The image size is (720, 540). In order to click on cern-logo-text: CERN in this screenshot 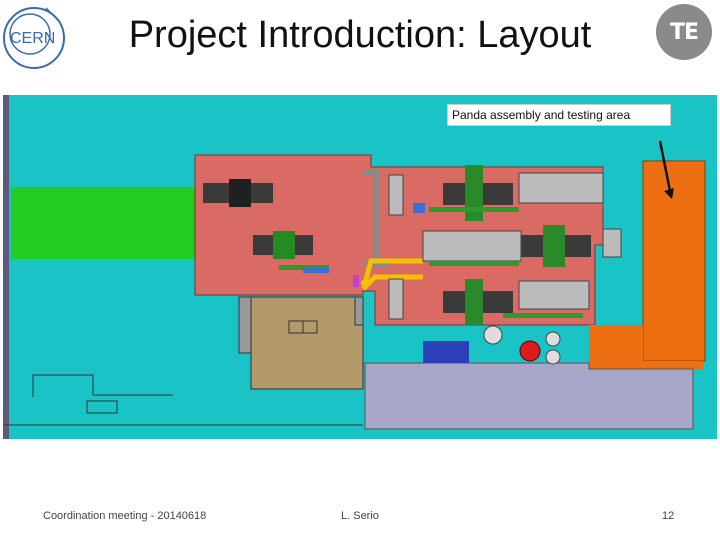, I will do `click(32, 38)`.